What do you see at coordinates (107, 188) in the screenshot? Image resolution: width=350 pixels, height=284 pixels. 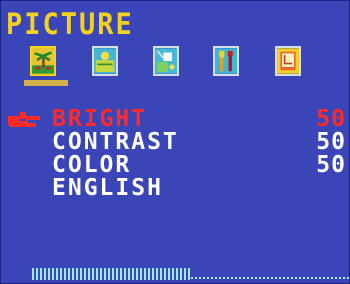 I see `menu-item-label: ENGLISH` at bounding box center [107, 188].